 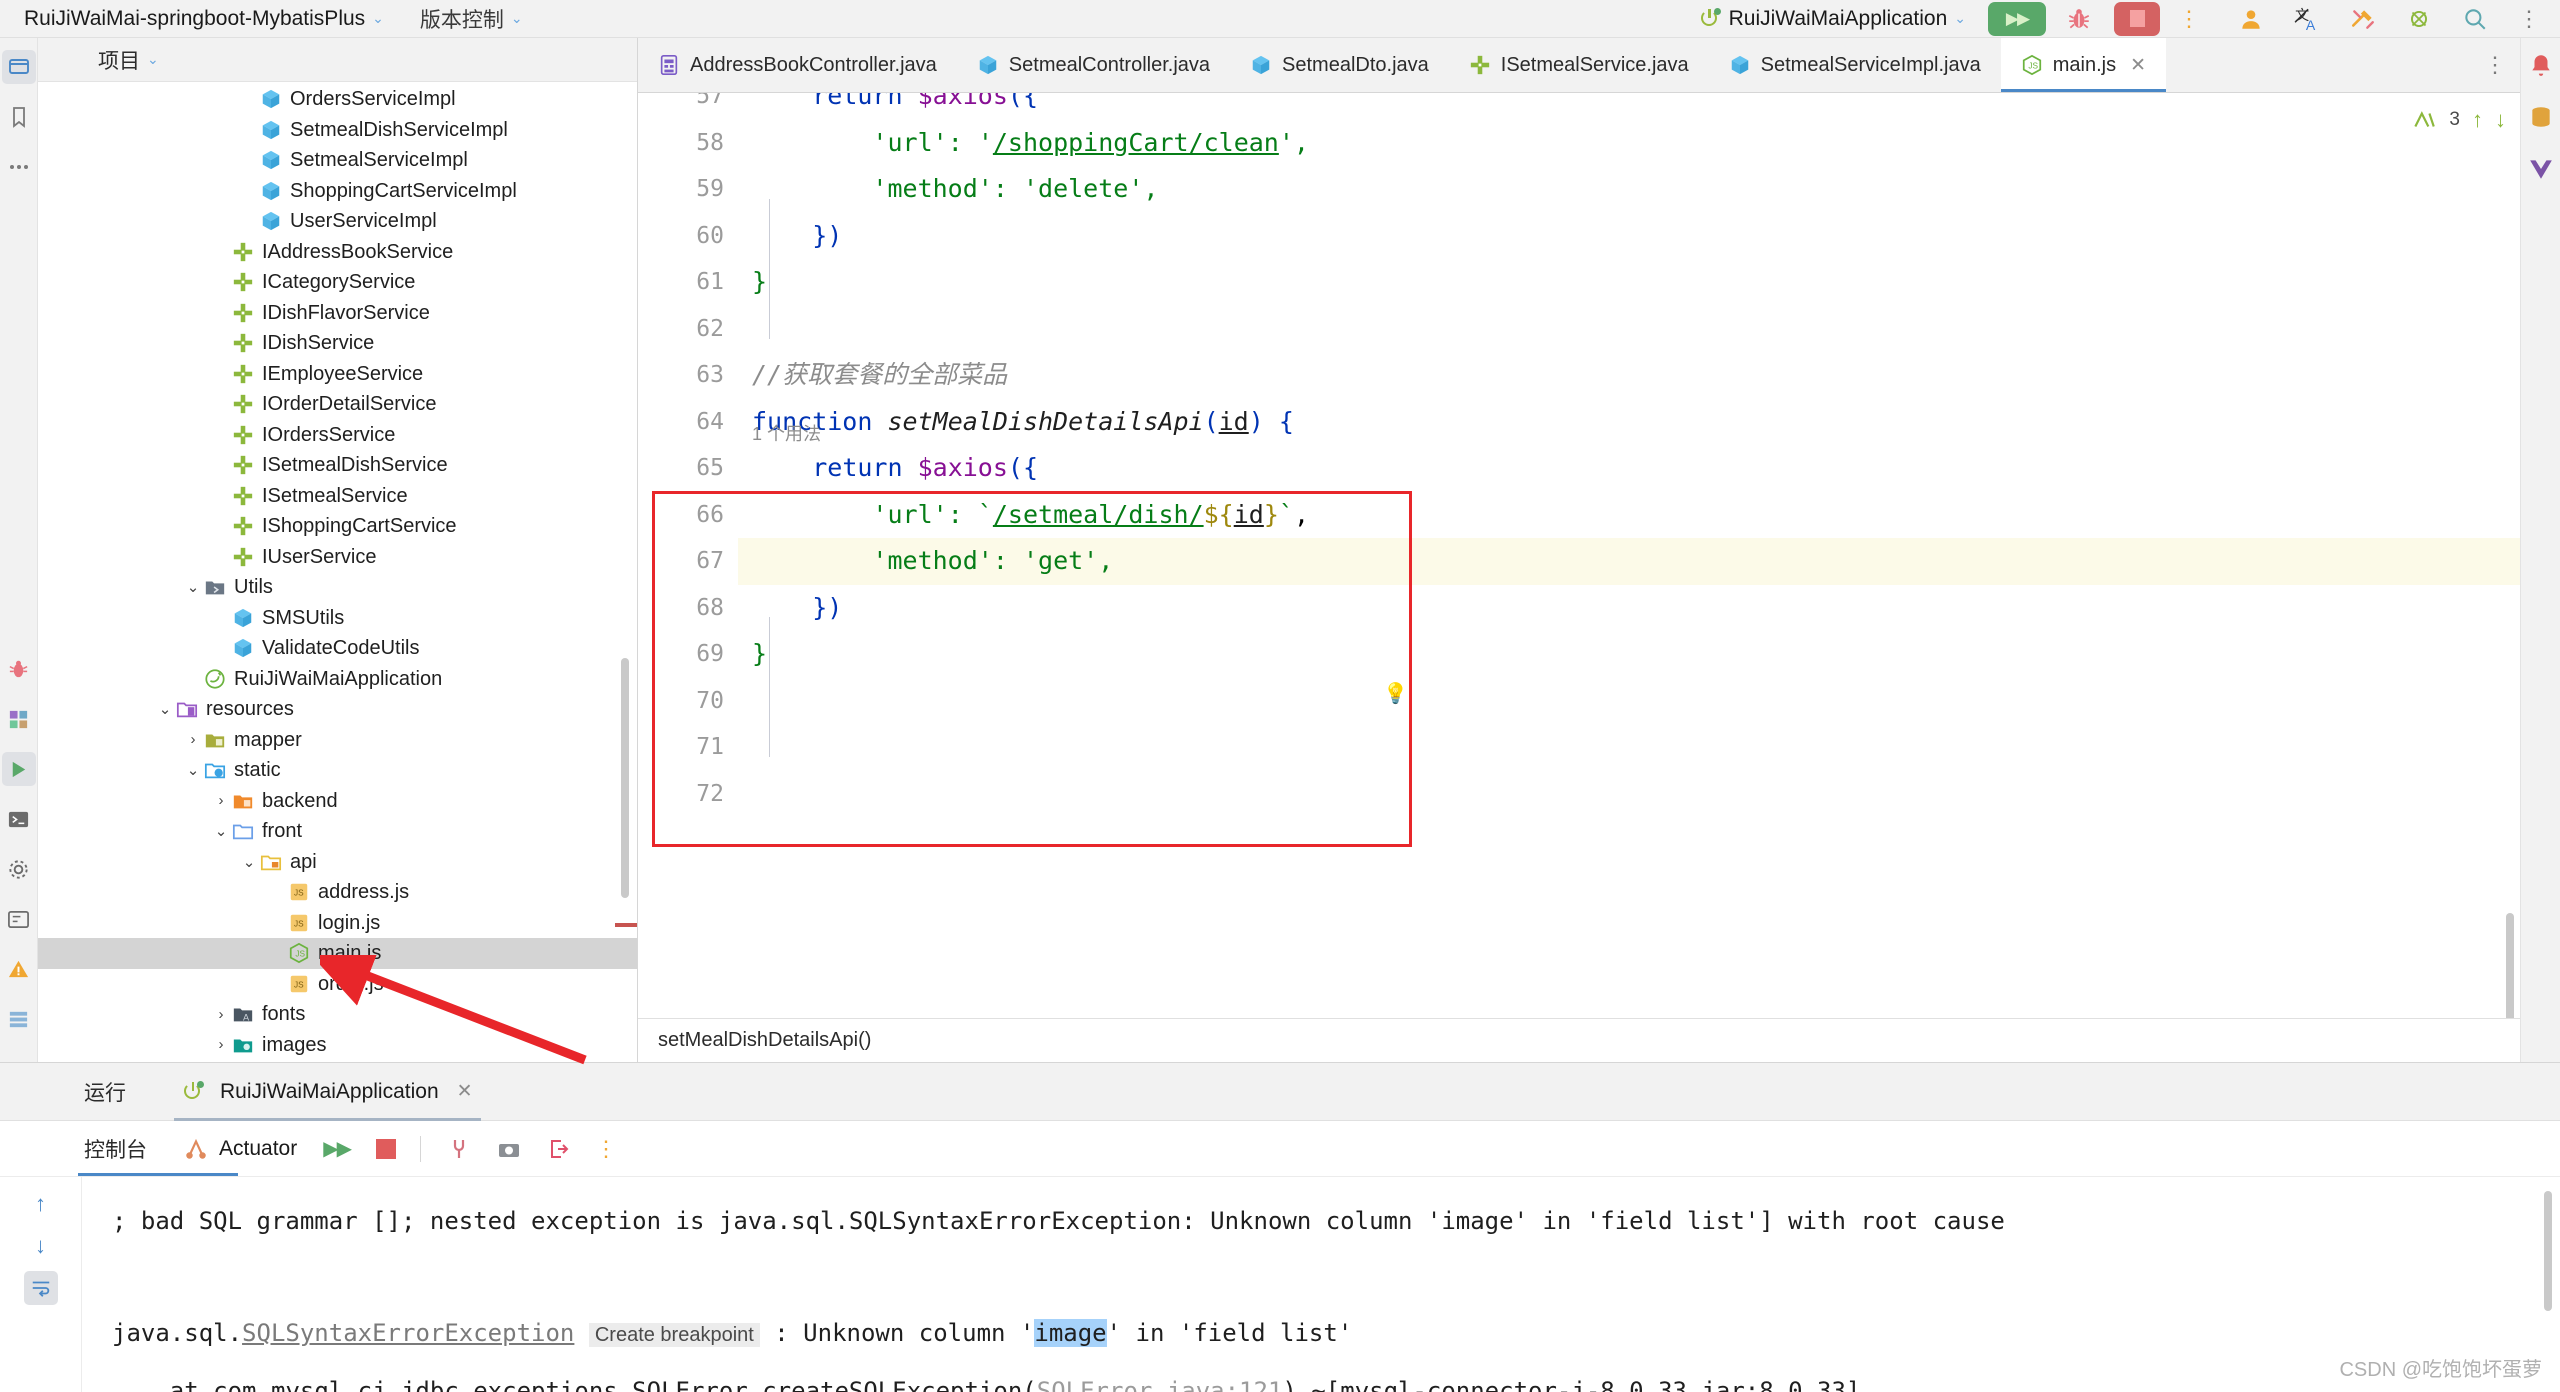 What do you see at coordinates (559, 1149) in the screenshot?
I see `export-icon` at bounding box center [559, 1149].